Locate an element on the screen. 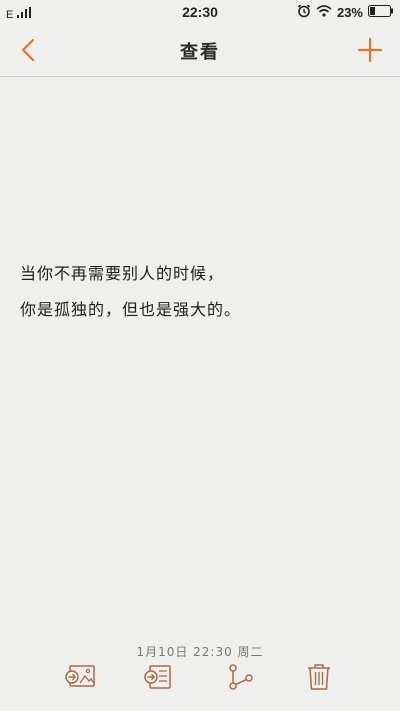 The width and height of the screenshot is (400, 711). note-timestamp: 1月10日 22:30 周二 is located at coordinates (200, 652).